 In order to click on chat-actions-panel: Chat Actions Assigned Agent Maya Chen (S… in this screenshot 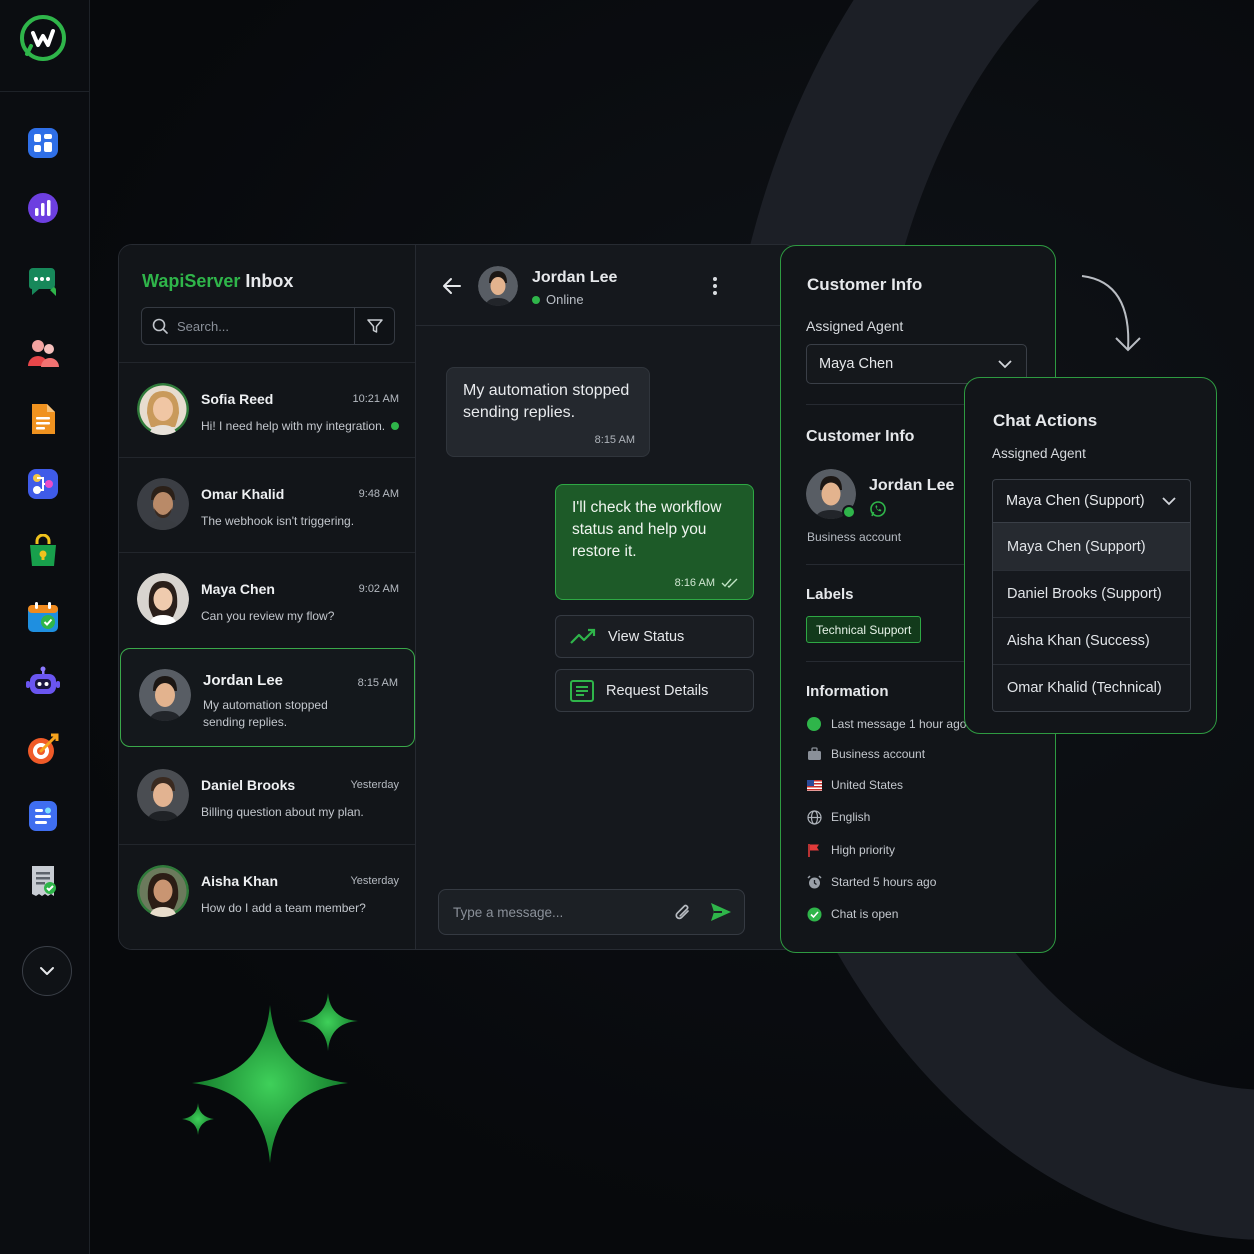, I will do `click(1090, 555)`.